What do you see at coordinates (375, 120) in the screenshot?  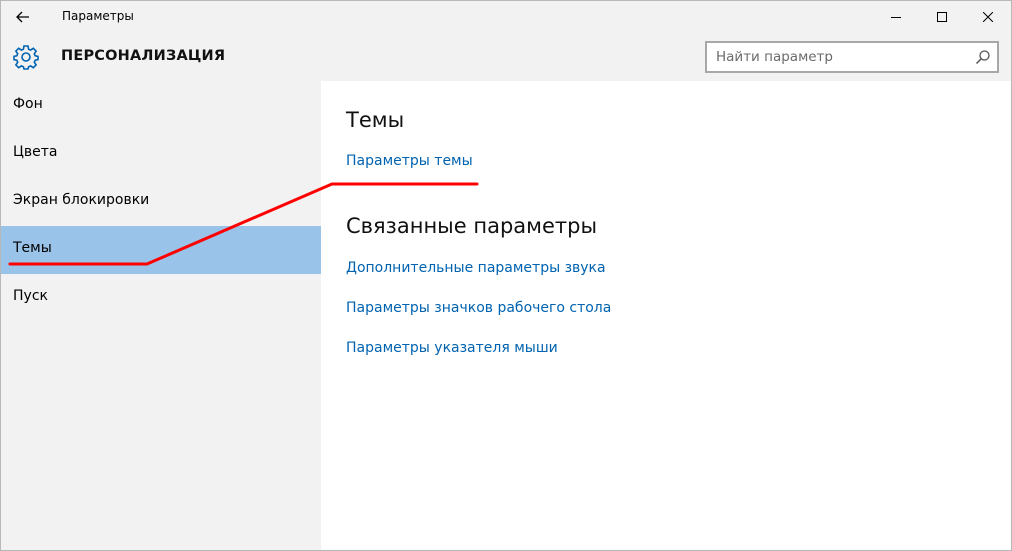 I see `themes-section-title: Темы` at bounding box center [375, 120].